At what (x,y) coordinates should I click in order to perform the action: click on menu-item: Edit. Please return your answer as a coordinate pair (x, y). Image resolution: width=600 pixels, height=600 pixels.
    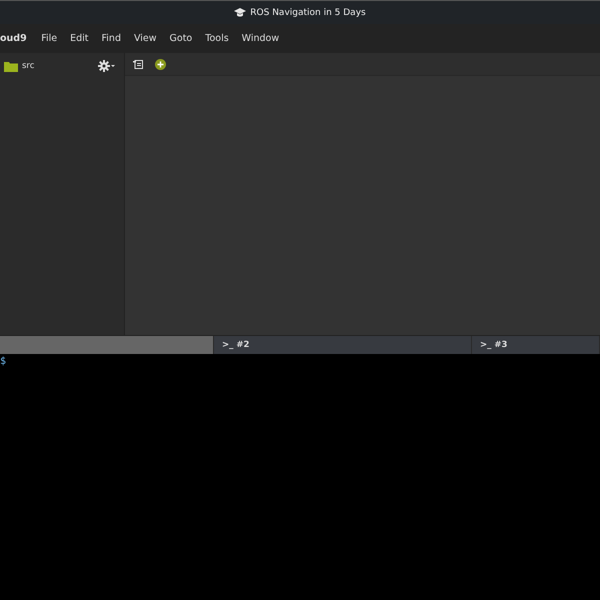
    Looking at the image, I should click on (80, 38).